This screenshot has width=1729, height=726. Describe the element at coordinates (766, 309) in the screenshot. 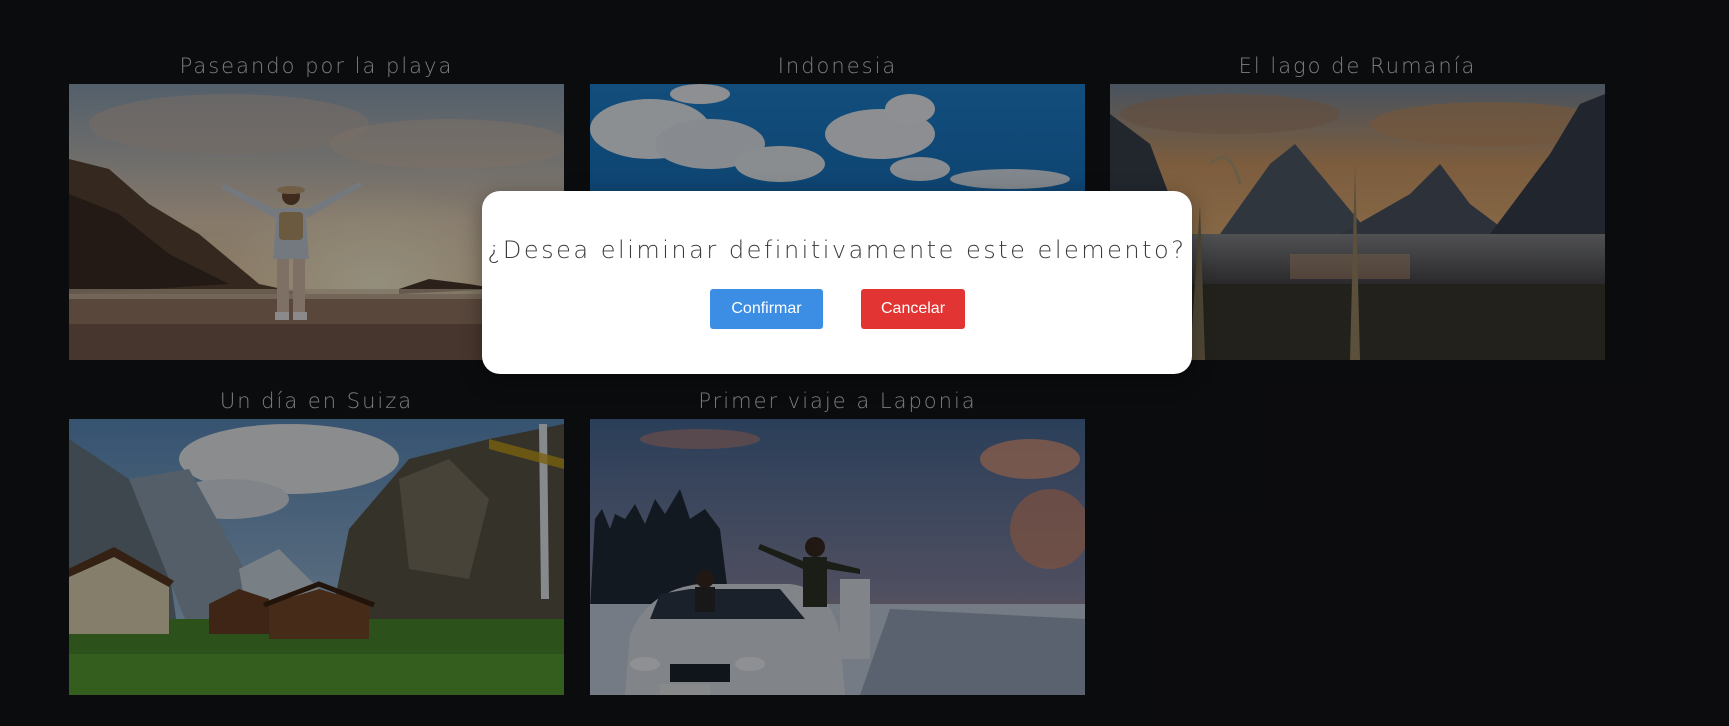

I see `confirm-button: Confirmar` at that location.